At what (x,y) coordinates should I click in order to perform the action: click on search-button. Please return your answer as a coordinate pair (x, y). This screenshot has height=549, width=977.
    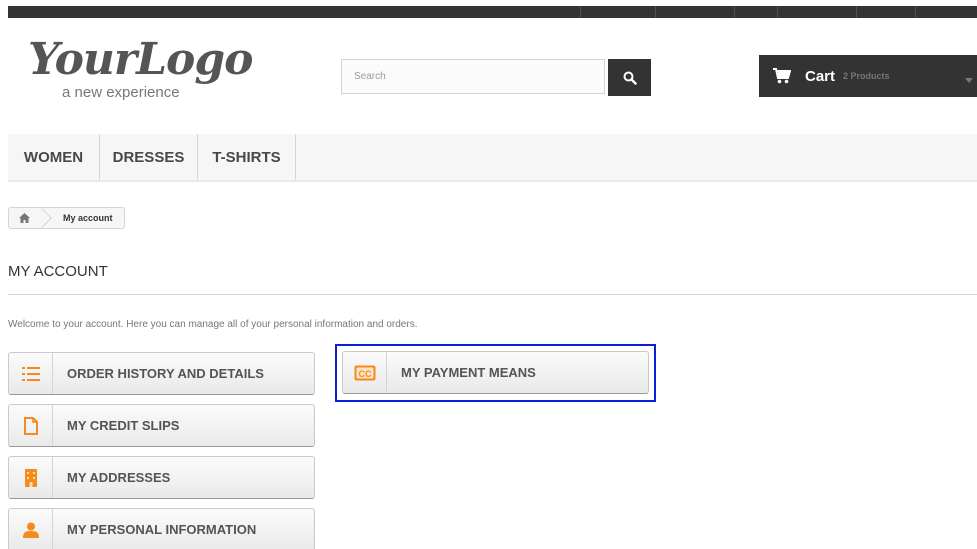
    Looking at the image, I should click on (629, 77).